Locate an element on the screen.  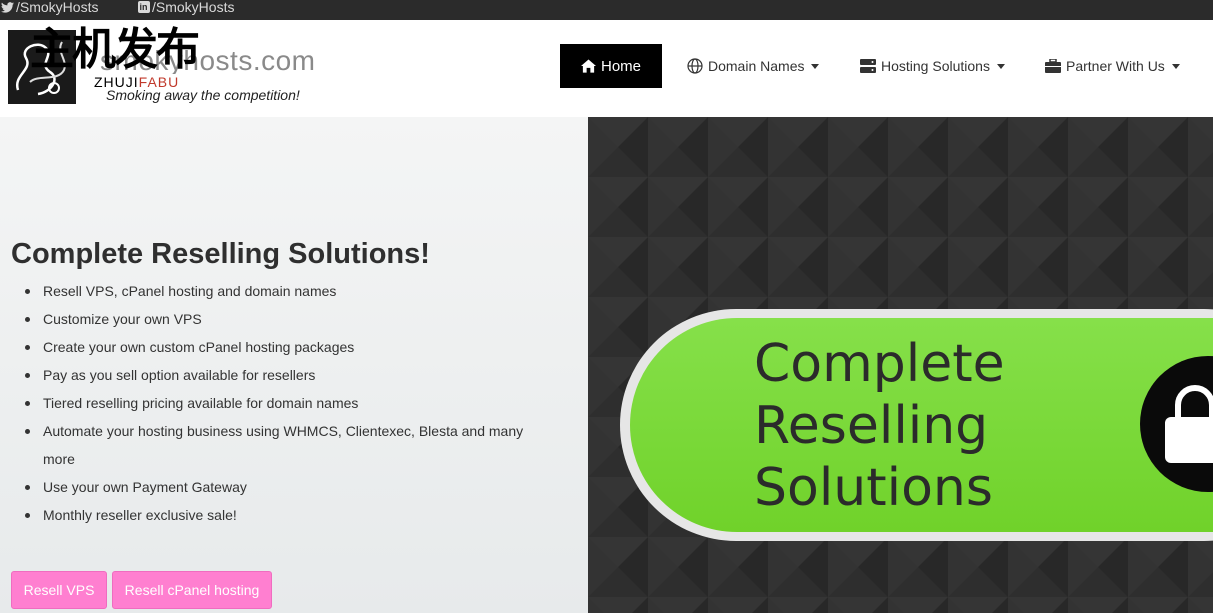
nav-hosting-solutions-label: Hosting Solutions is located at coordinates (935, 66).